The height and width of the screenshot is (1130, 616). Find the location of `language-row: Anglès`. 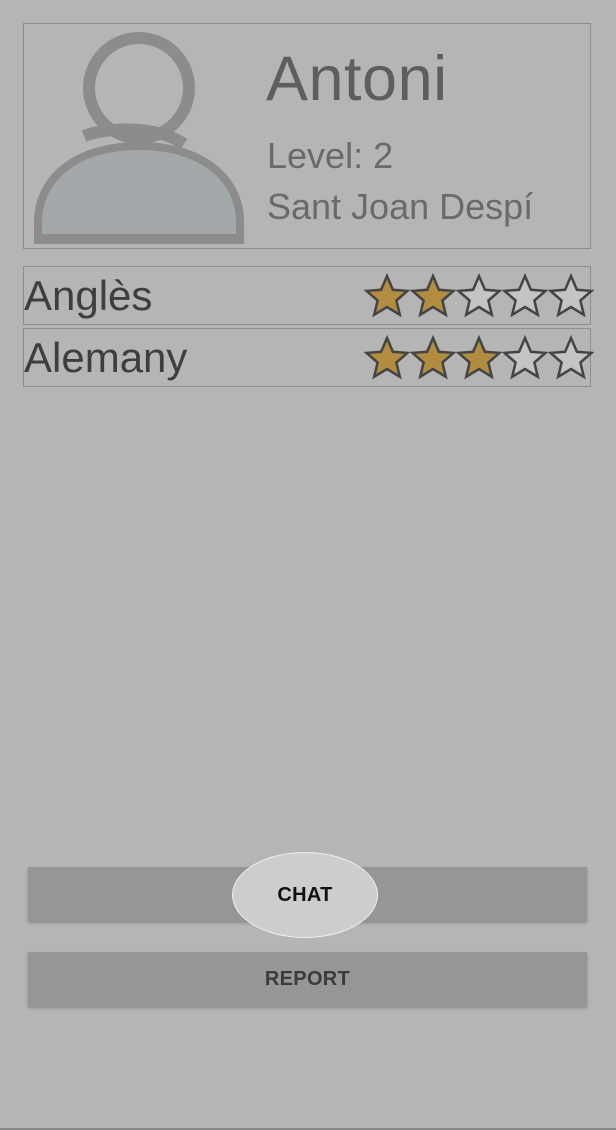

language-row: Anglès is located at coordinates (308, 295).